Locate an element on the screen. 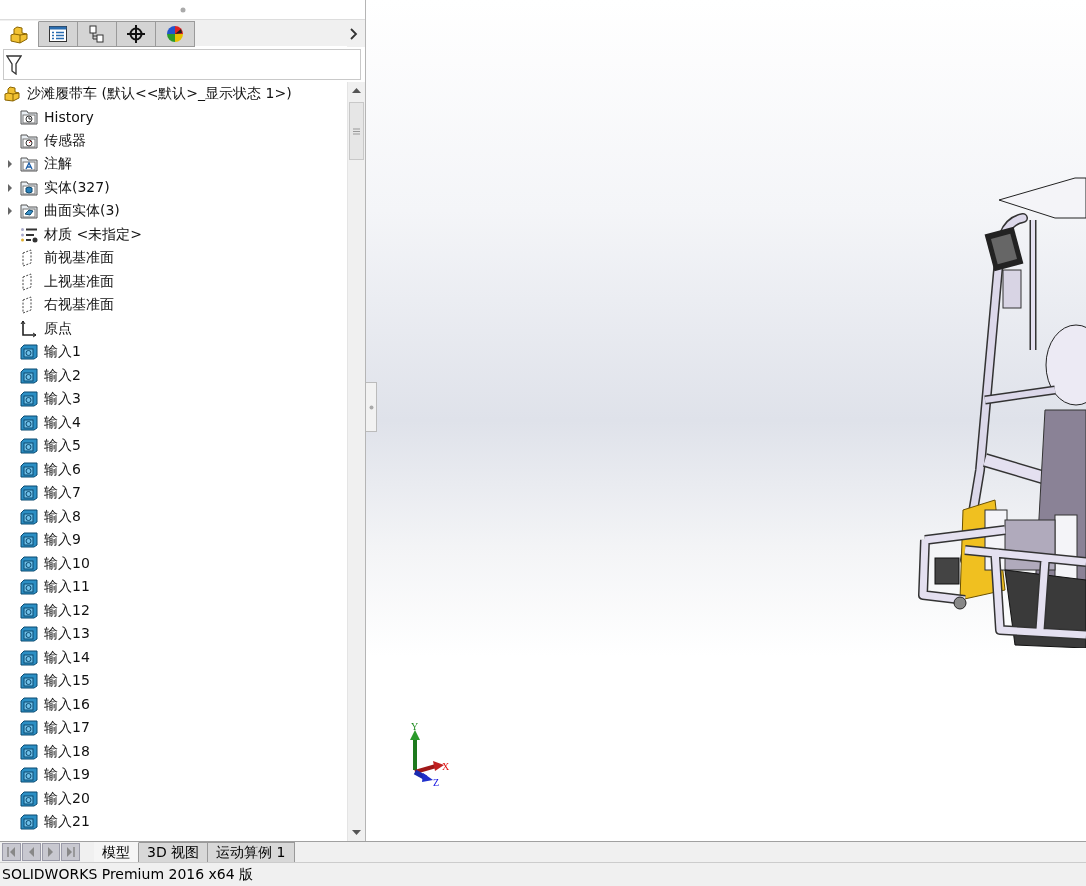  crosshair-icon is located at coordinates (136, 34).